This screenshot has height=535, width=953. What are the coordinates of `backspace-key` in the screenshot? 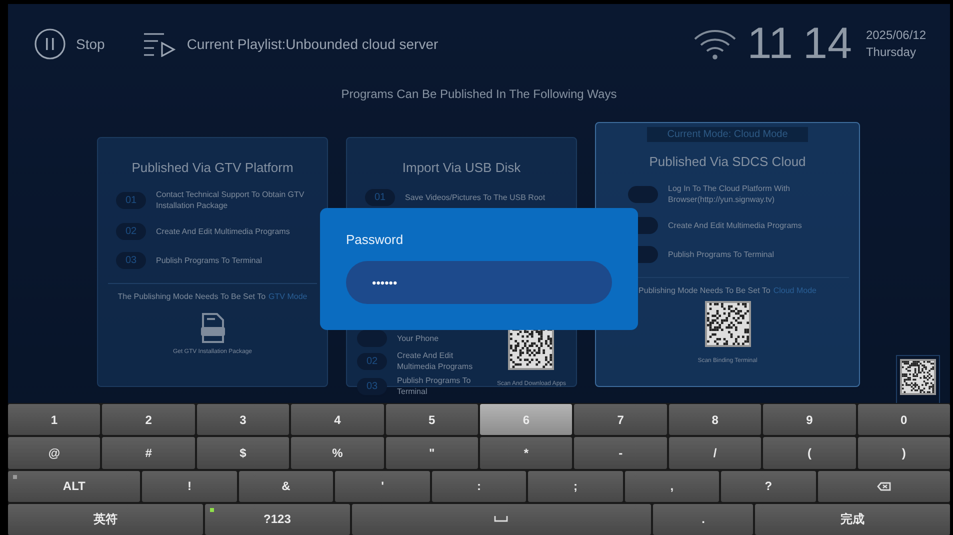 It's located at (884, 486).